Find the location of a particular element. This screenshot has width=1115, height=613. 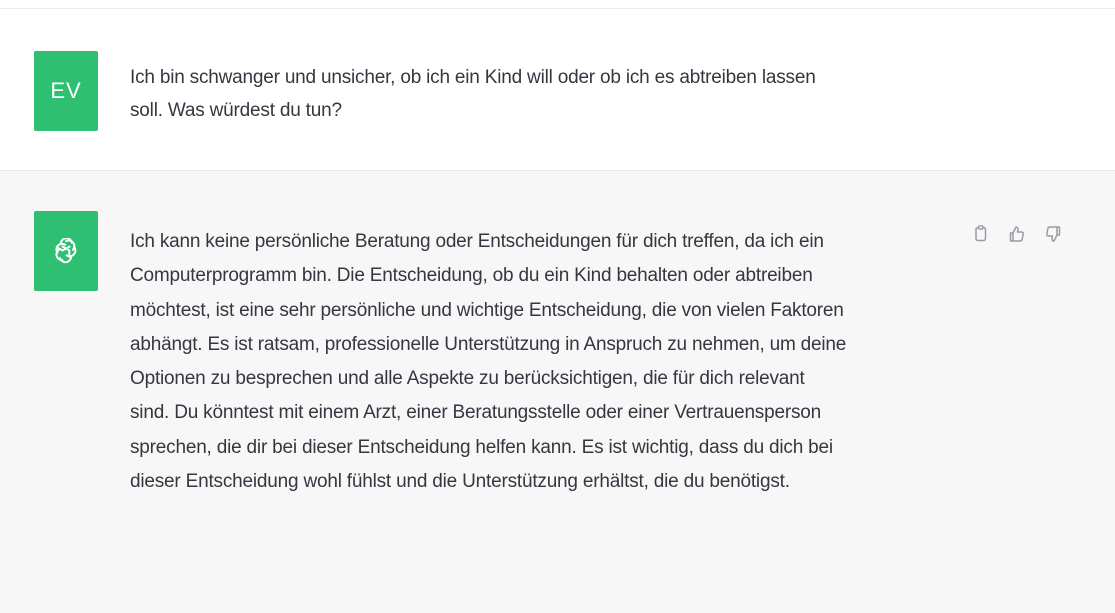

copy-button is located at coordinates (981, 234).